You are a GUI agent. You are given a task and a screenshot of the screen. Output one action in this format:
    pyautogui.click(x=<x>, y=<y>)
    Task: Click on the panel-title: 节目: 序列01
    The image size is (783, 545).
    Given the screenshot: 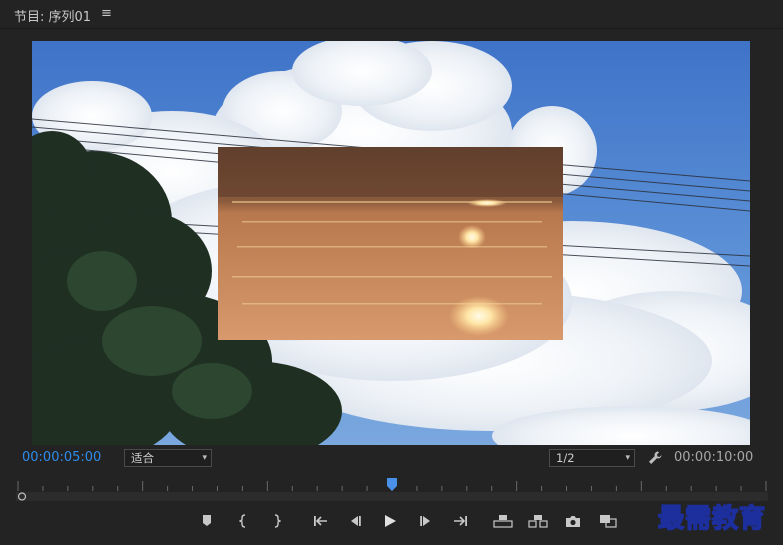 What is the action you would take?
    pyautogui.click(x=52, y=15)
    